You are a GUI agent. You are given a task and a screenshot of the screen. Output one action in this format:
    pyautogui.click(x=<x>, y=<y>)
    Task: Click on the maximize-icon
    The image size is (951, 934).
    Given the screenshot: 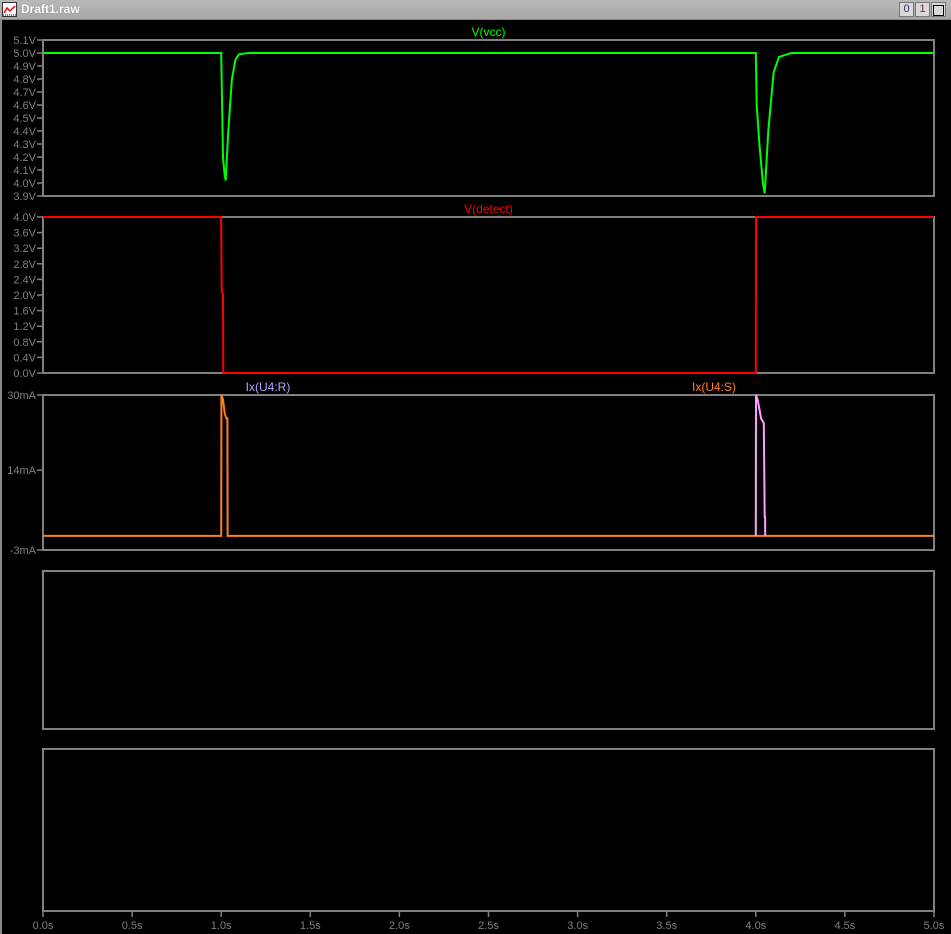 What is the action you would take?
    pyautogui.click(x=938, y=10)
    